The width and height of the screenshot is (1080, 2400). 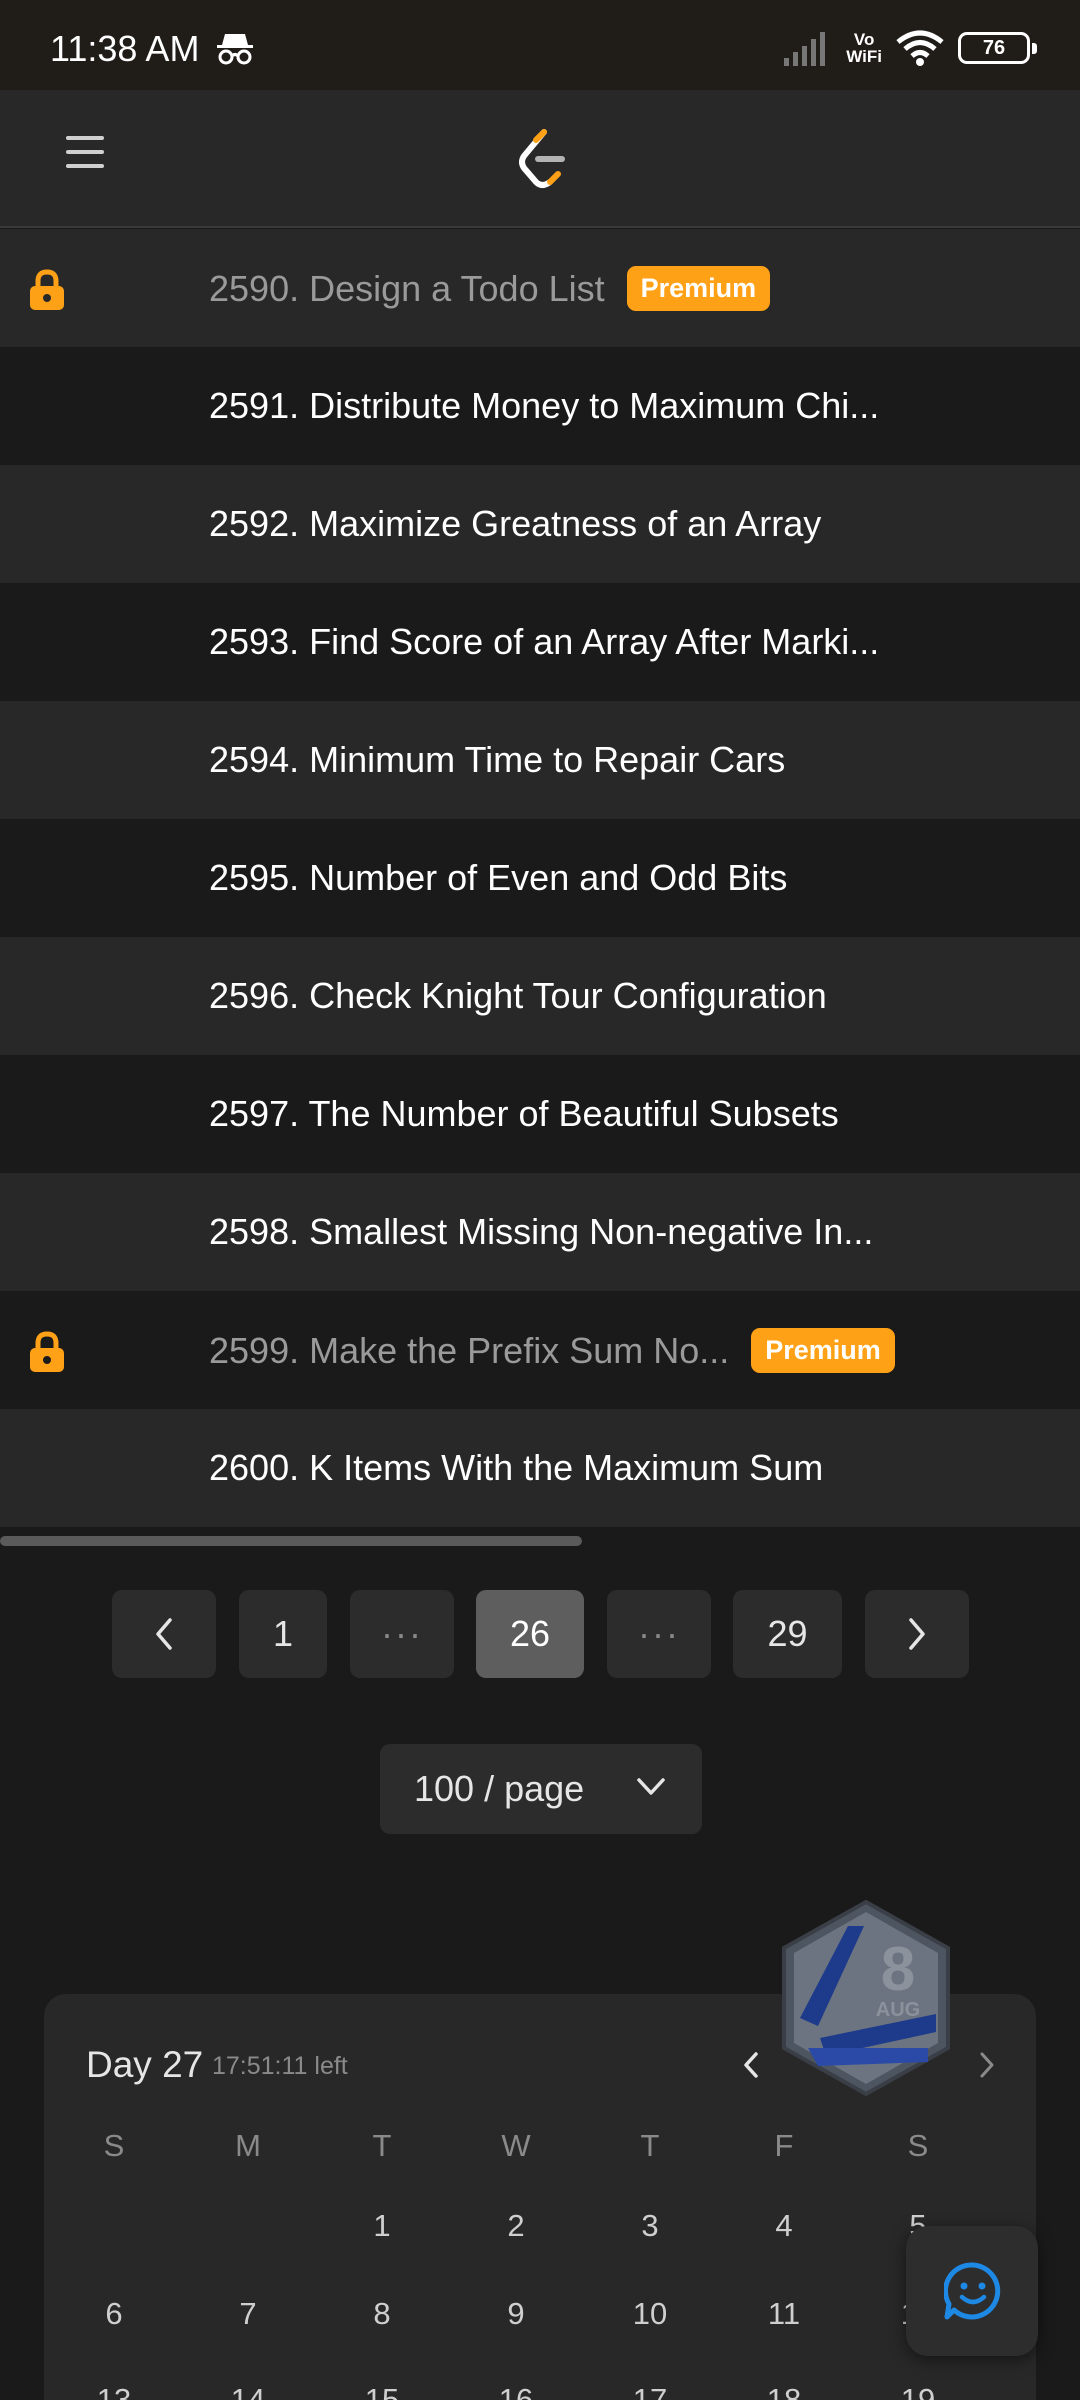 What do you see at coordinates (382, 2391) in the screenshot?
I see `calendar-day: 15` at bounding box center [382, 2391].